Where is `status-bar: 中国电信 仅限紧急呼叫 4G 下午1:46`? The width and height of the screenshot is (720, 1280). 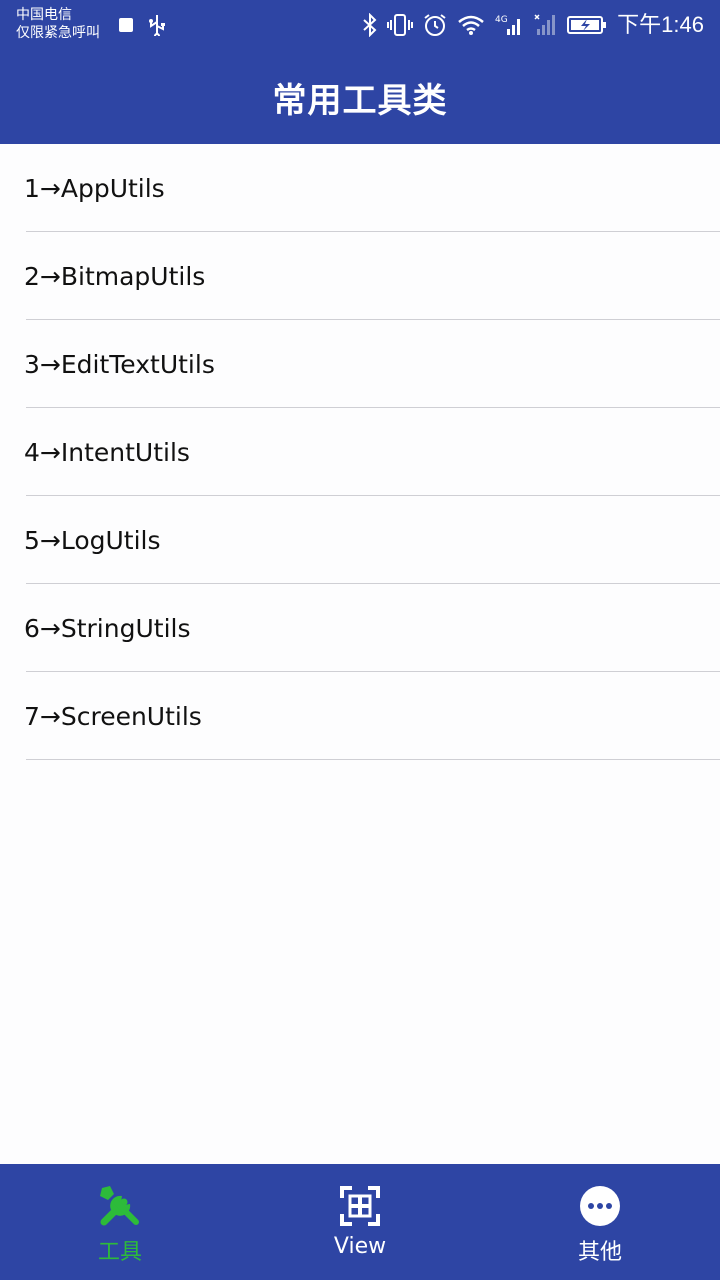
status-bar: 中国电信 仅限紧急呼叫 4G 下午1:46 is located at coordinates (360, 25).